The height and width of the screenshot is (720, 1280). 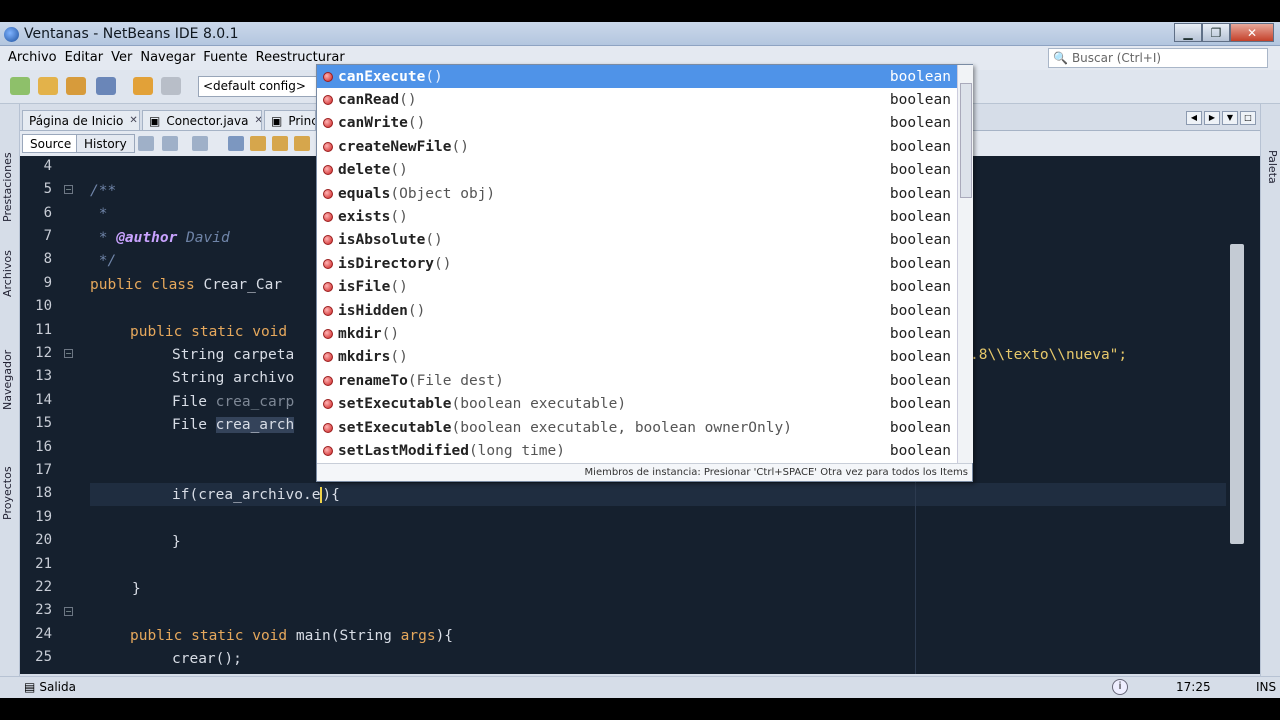 What do you see at coordinates (637, 357) in the screenshot?
I see `completion-item: mkdirs() boolean` at bounding box center [637, 357].